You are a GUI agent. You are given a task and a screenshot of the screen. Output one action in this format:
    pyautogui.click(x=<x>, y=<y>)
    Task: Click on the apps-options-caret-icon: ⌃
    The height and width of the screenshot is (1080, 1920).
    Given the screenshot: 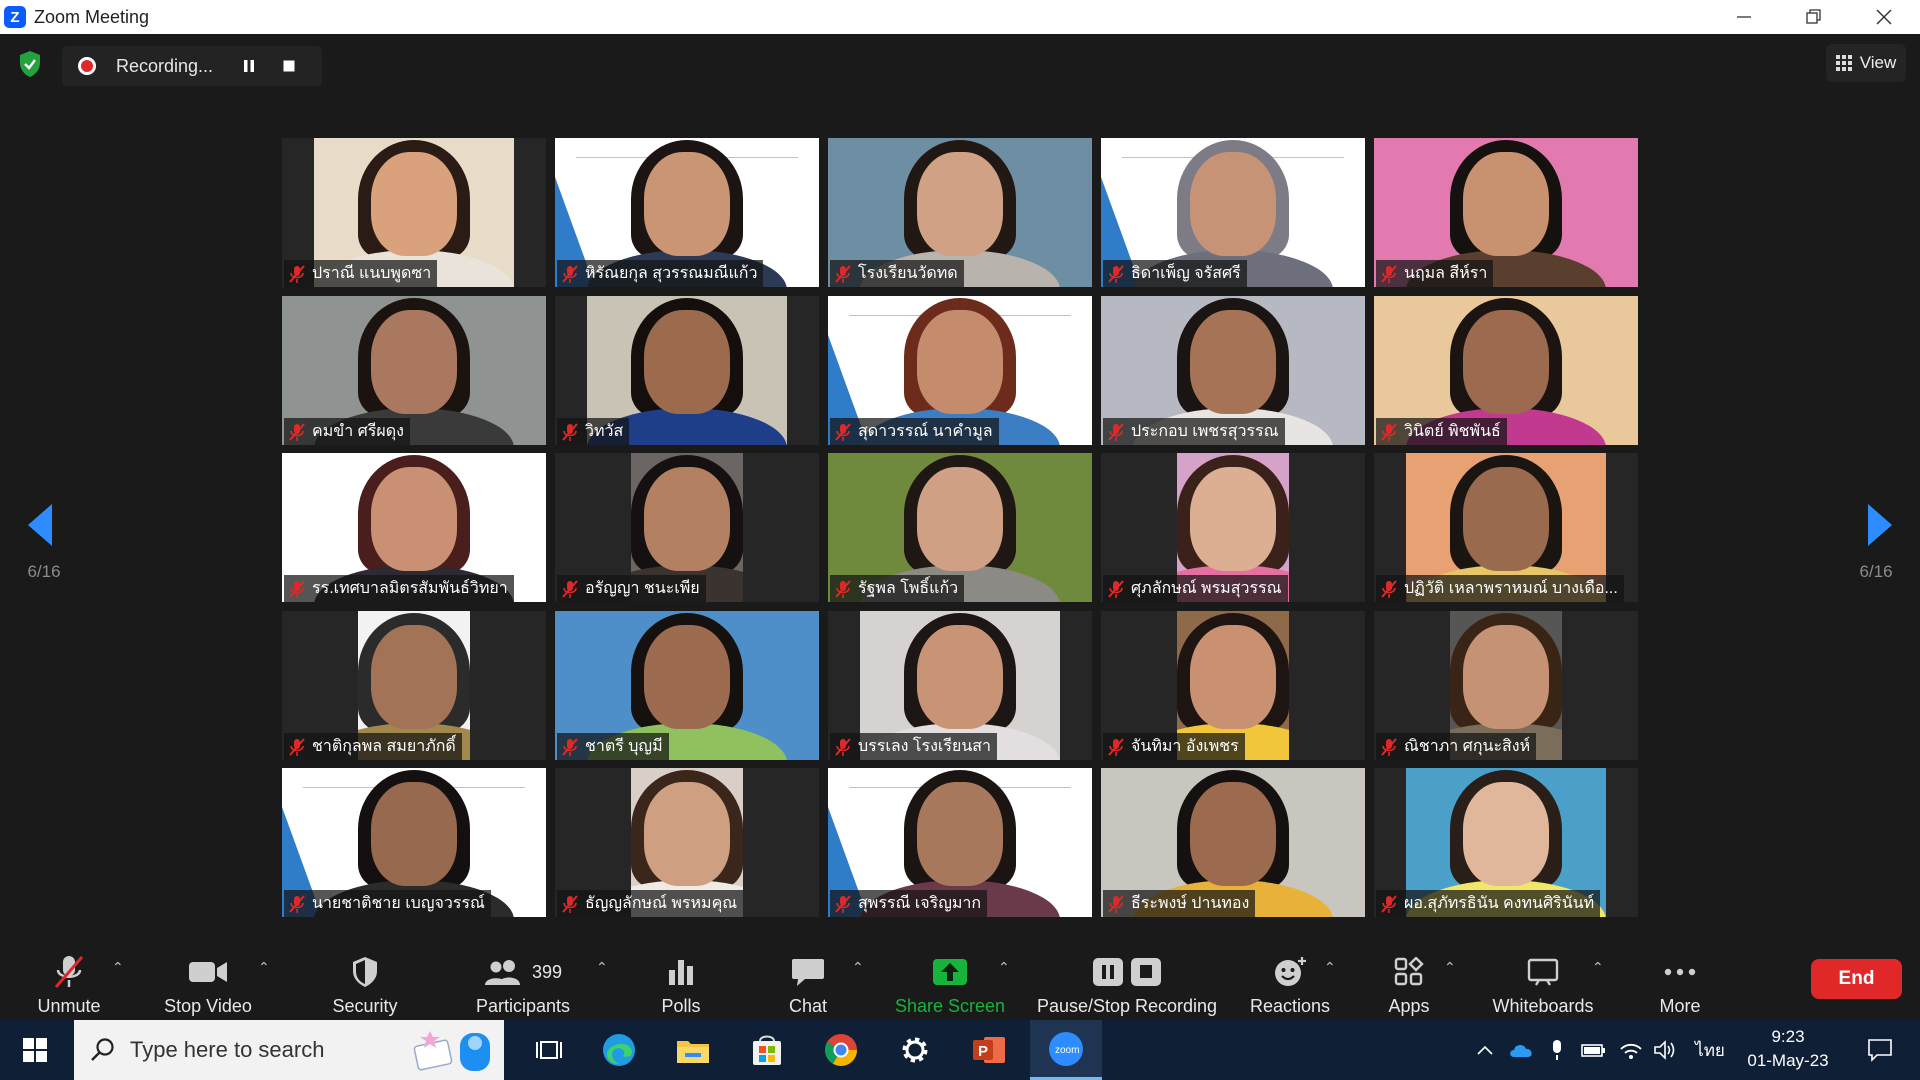 What is the action you would take?
    pyautogui.click(x=1450, y=967)
    